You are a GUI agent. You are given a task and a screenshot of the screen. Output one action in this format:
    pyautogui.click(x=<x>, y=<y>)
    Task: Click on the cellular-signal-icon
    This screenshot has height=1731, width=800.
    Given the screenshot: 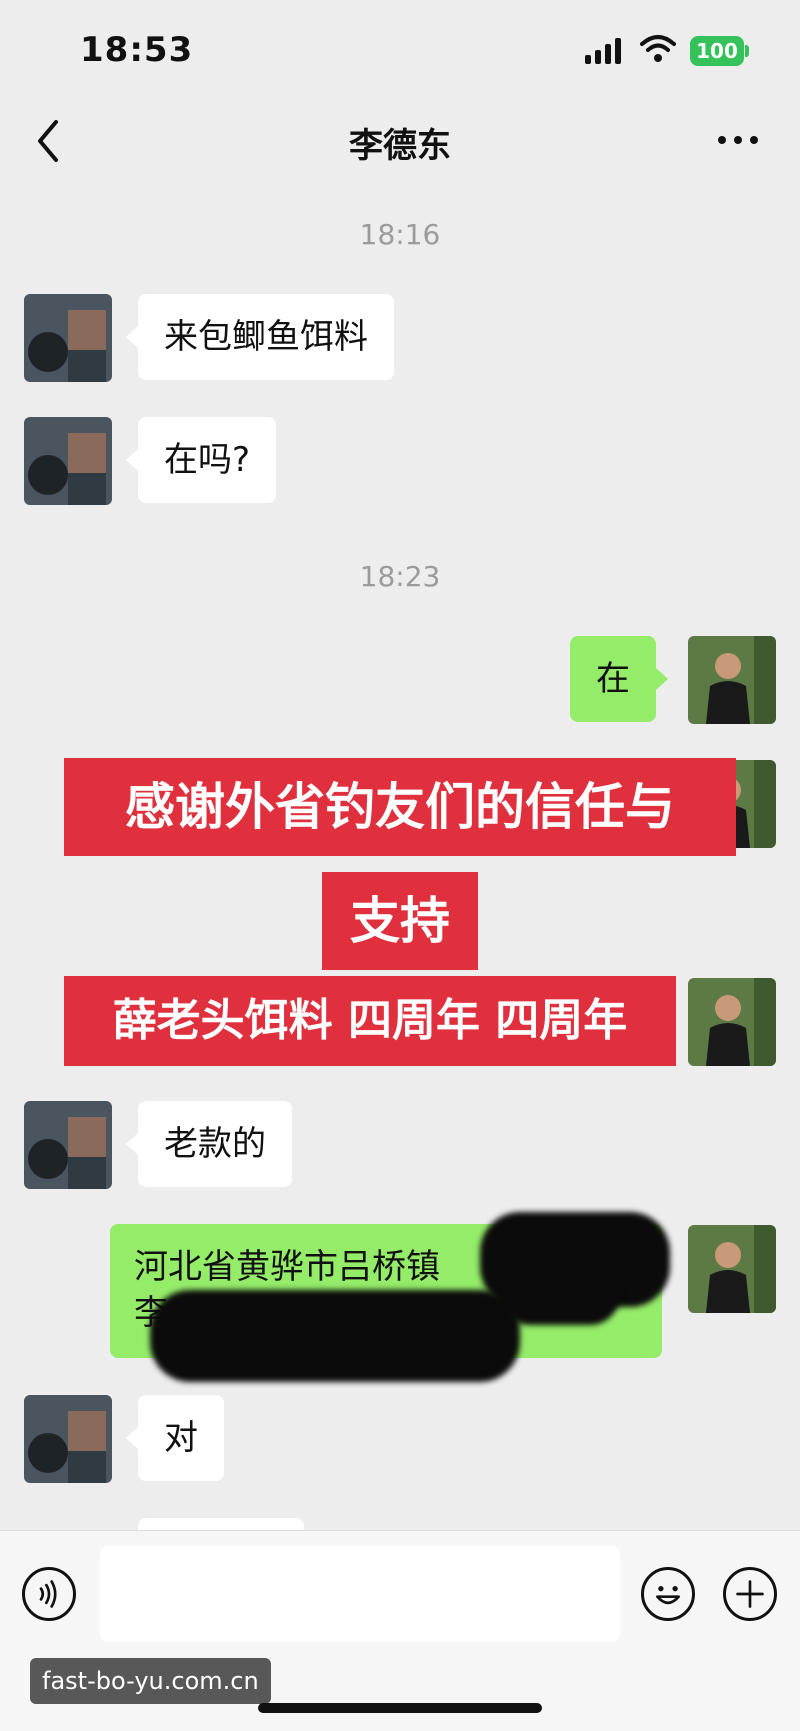 What is the action you would take?
    pyautogui.click(x=603, y=51)
    